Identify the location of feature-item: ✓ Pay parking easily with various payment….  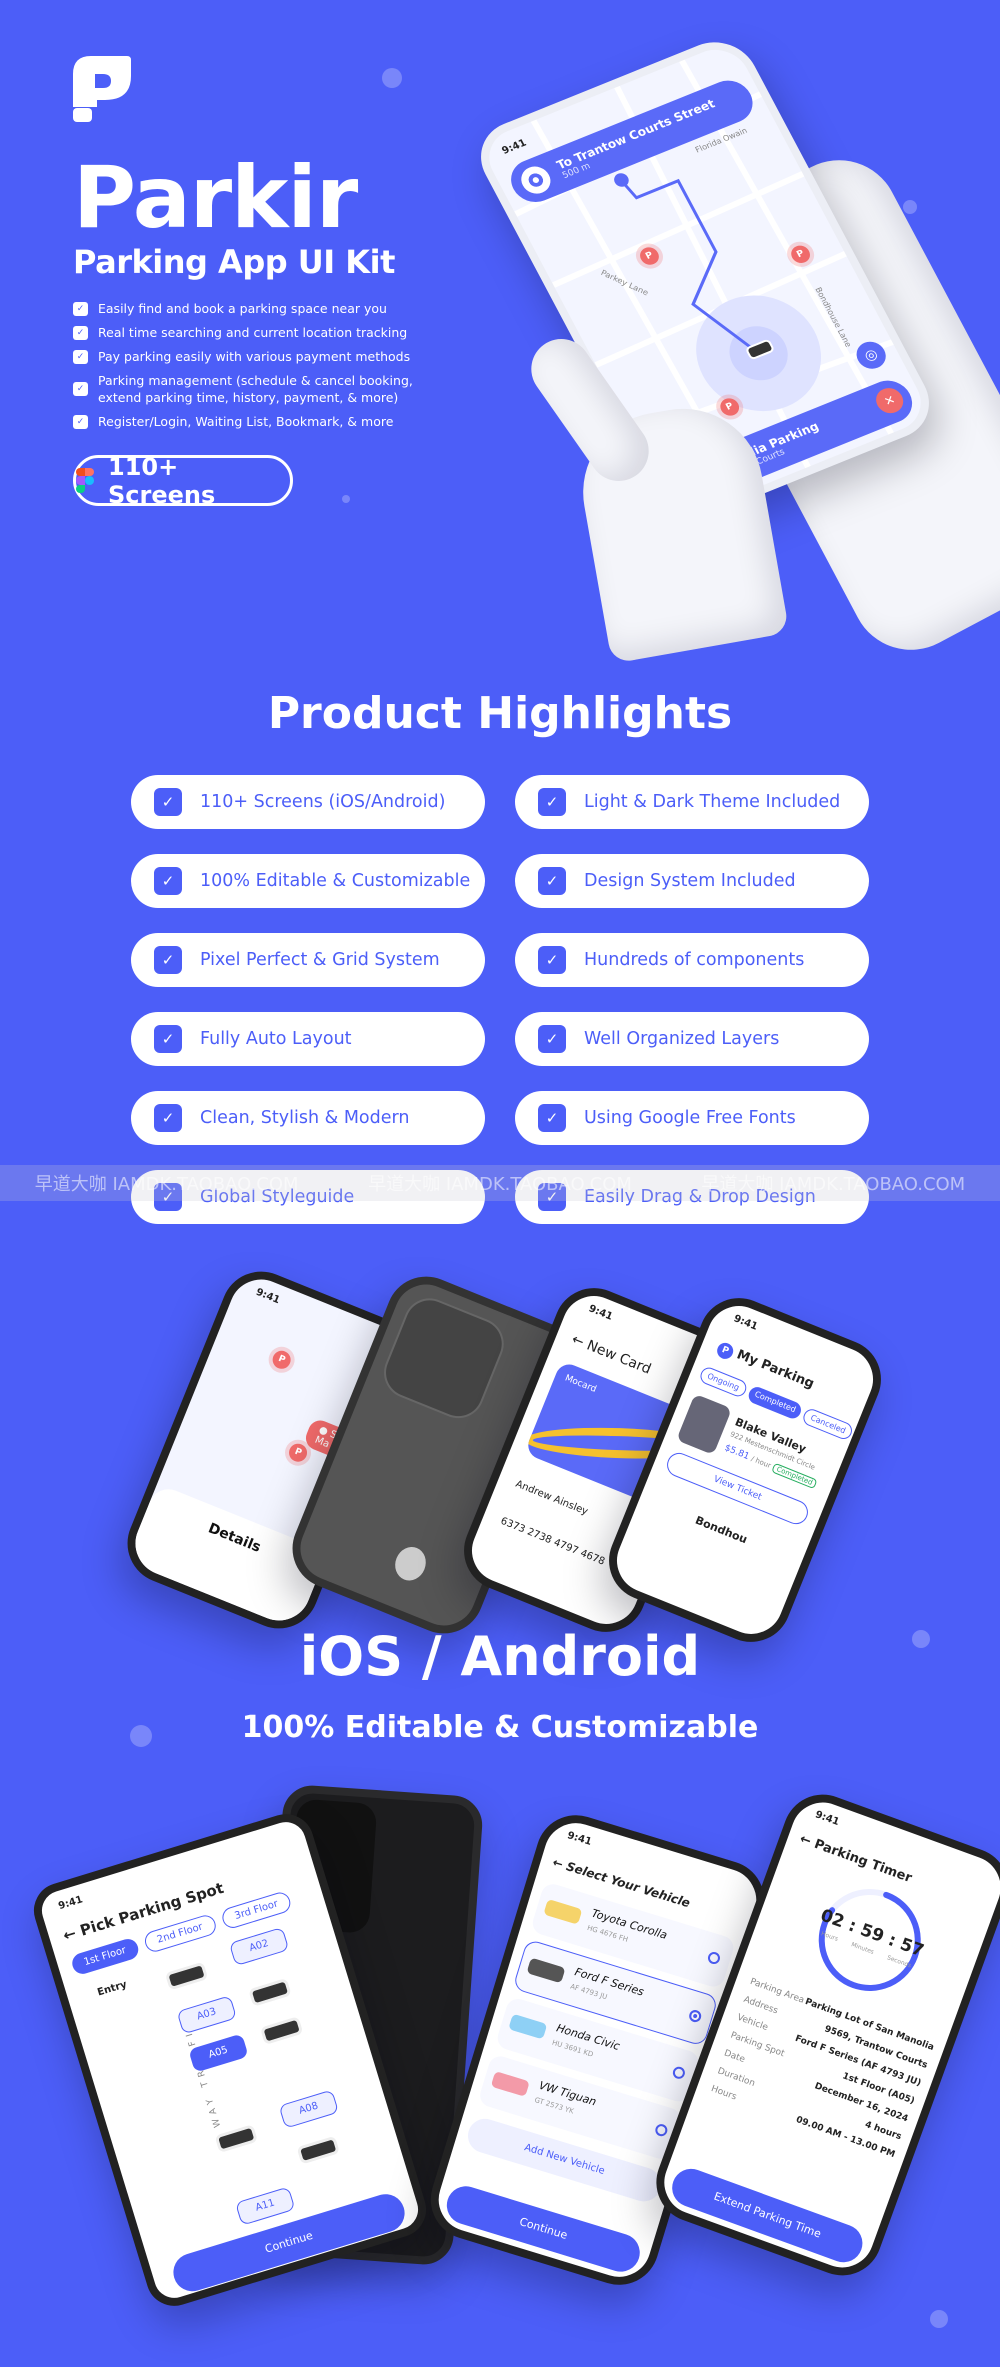
(243, 356).